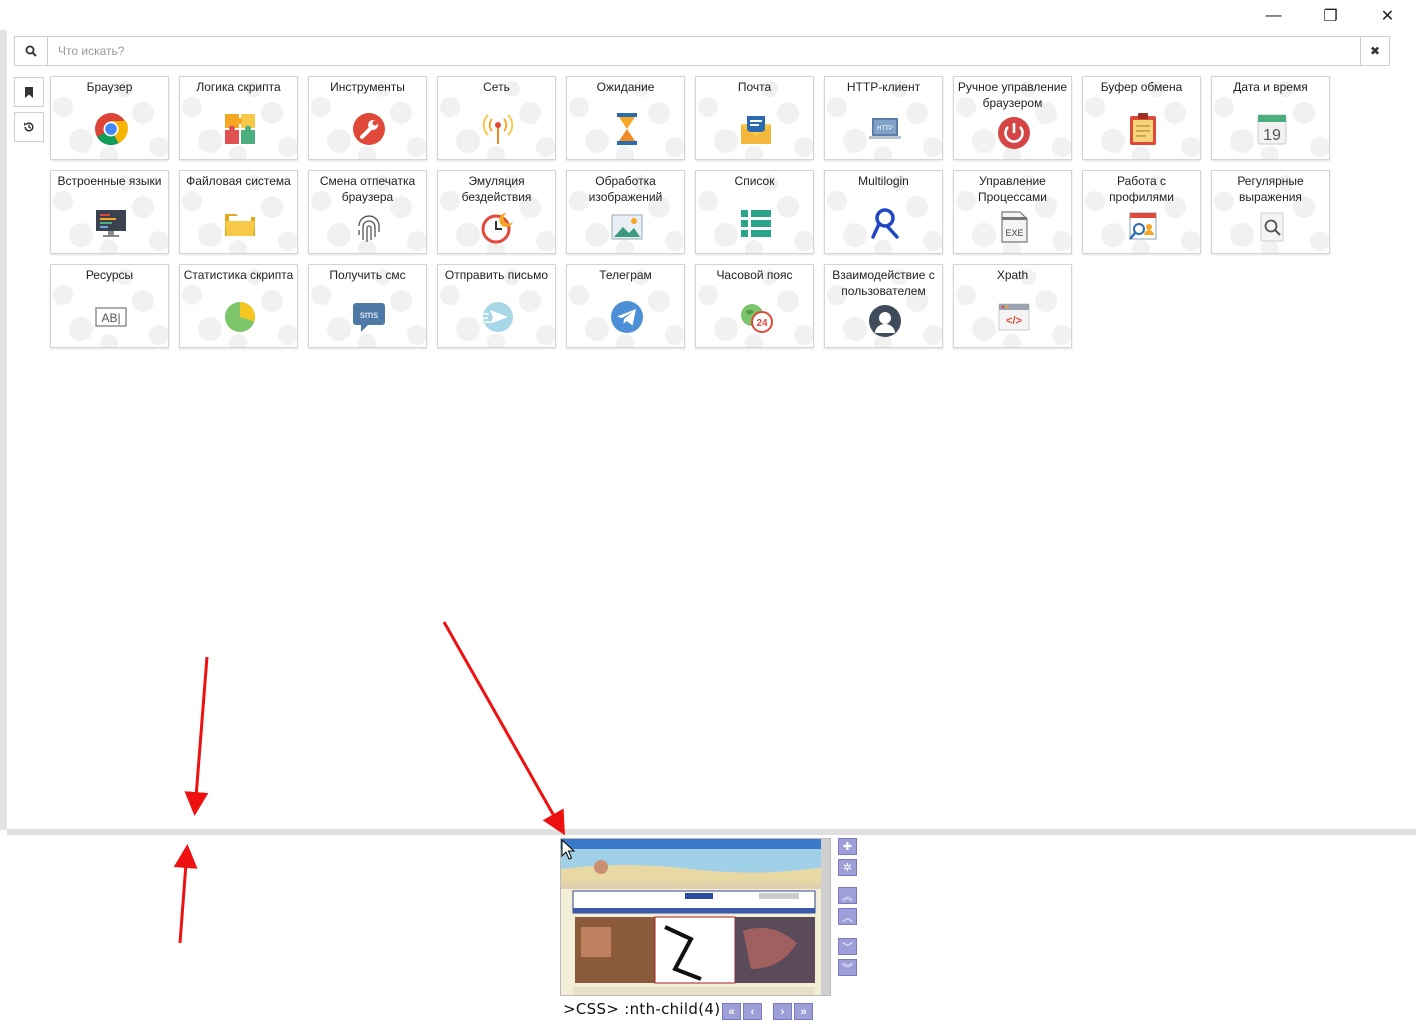  What do you see at coordinates (883, 283) in the screenshot?
I see `tile-label: Взаимодействие с пользователем` at bounding box center [883, 283].